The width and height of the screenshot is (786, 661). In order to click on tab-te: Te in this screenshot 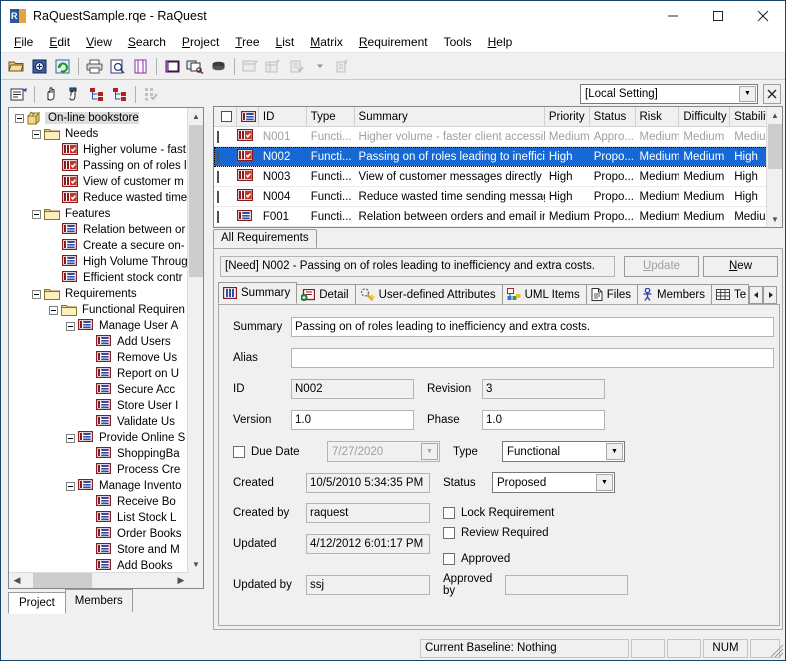, I will do `click(730, 294)`.